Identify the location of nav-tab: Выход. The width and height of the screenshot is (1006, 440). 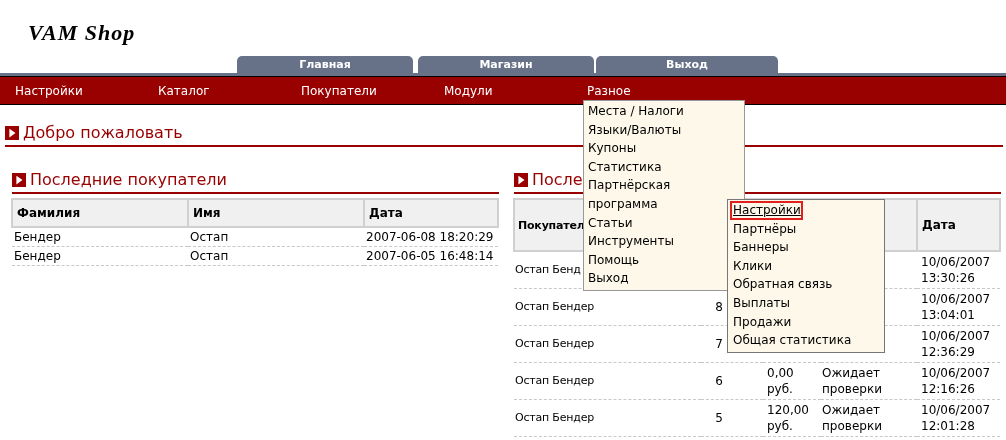
(687, 64).